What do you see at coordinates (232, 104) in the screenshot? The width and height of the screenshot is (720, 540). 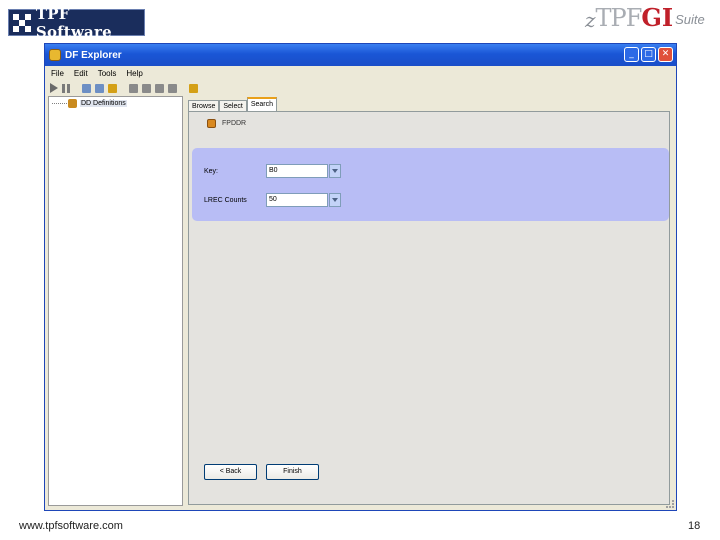 I see `tab-bar: Browse Select Search` at bounding box center [232, 104].